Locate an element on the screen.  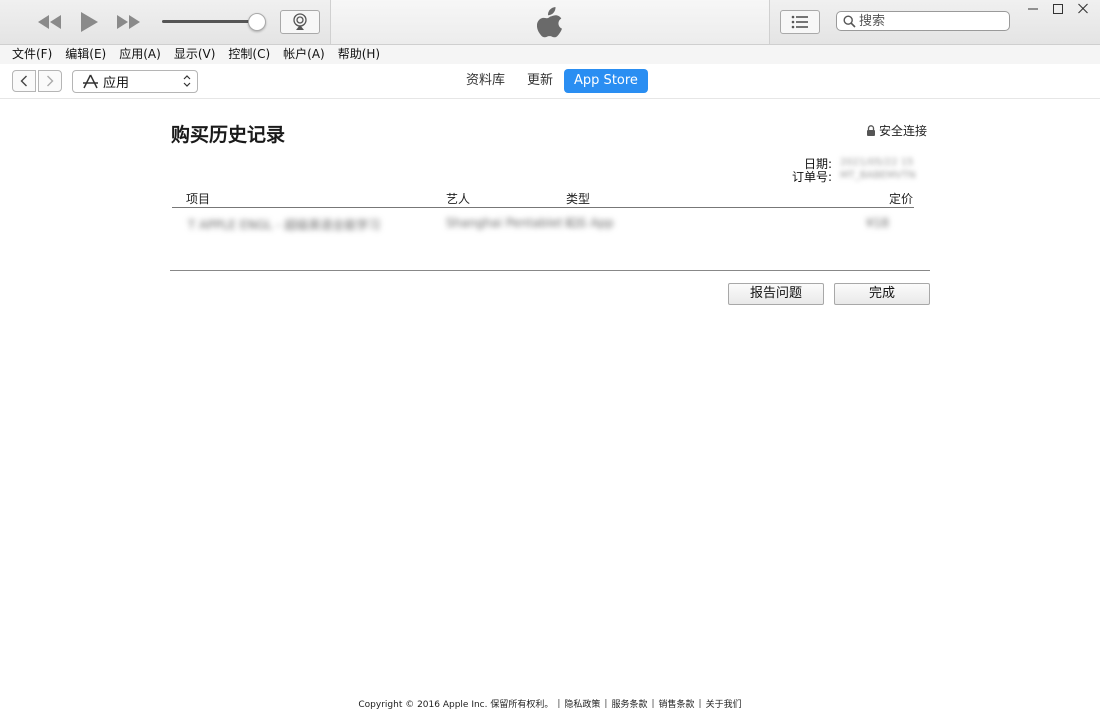
chevron-right-icon is located at coordinates (50, 81).